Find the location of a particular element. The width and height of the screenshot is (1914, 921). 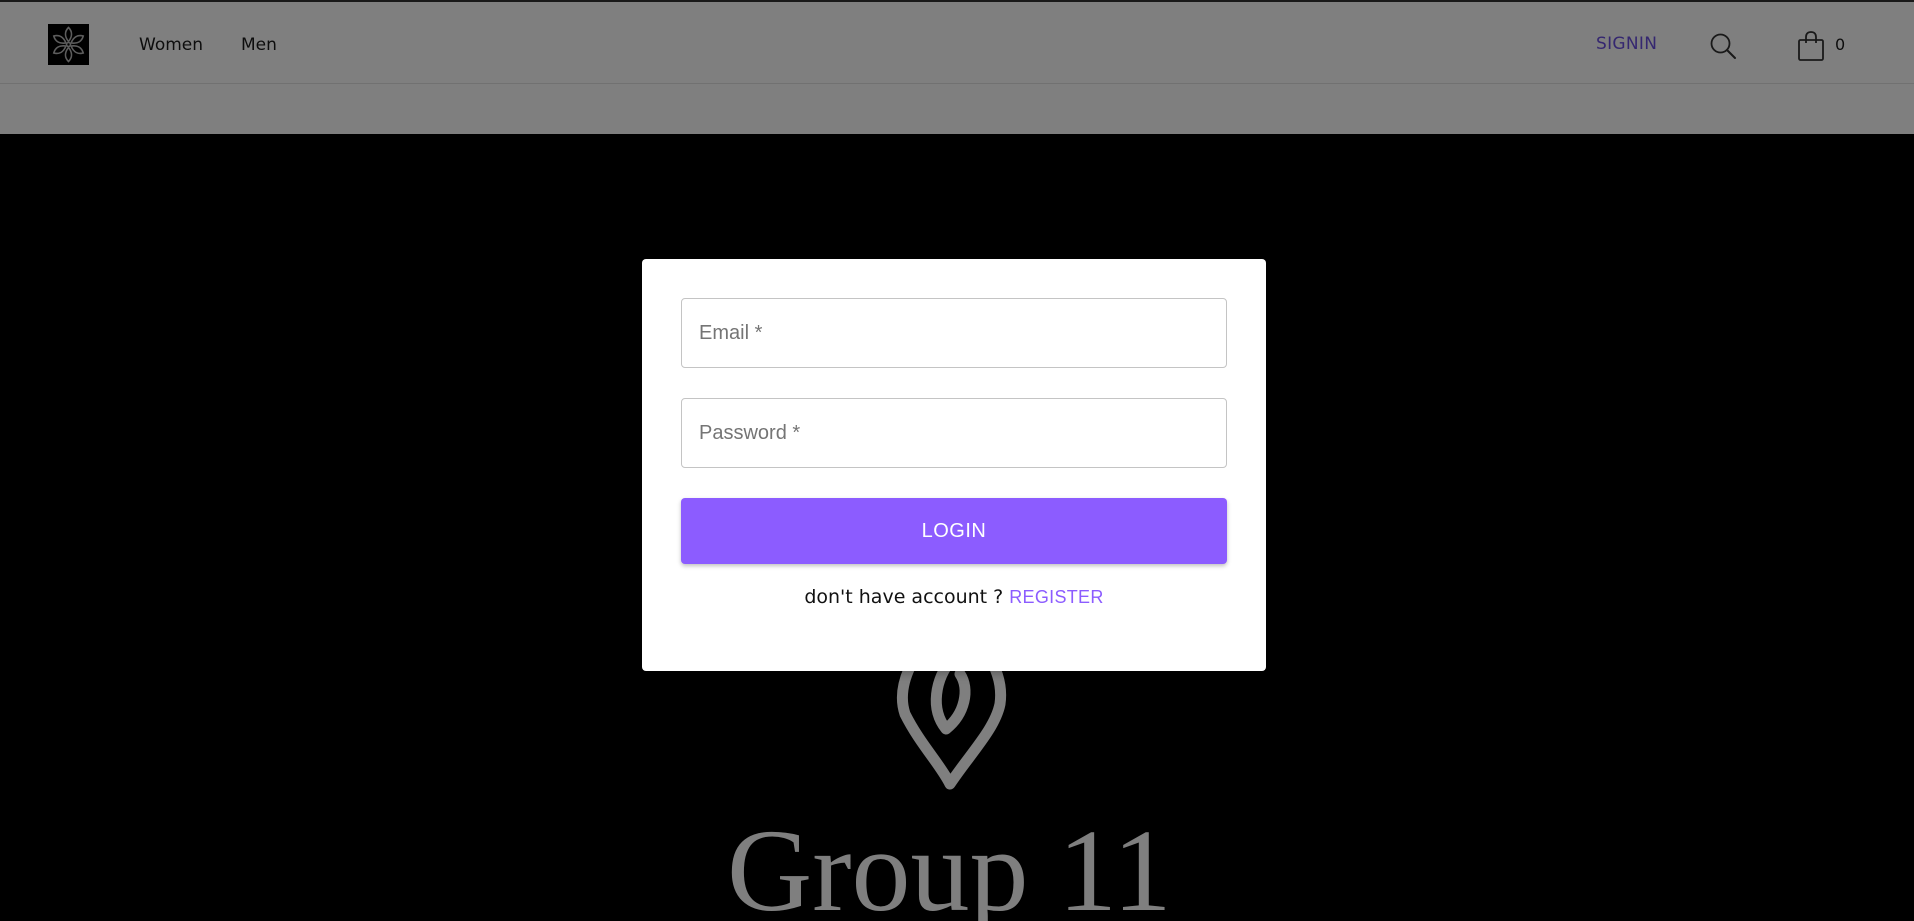

email-field is located at coordinates (954, 333).